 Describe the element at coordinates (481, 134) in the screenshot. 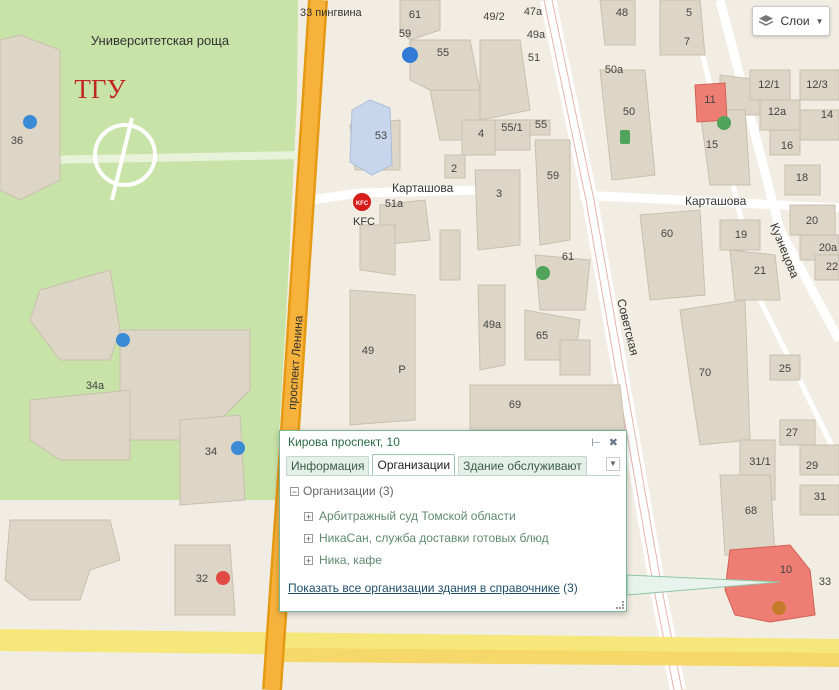

I see `svg-text: 4` at that location.